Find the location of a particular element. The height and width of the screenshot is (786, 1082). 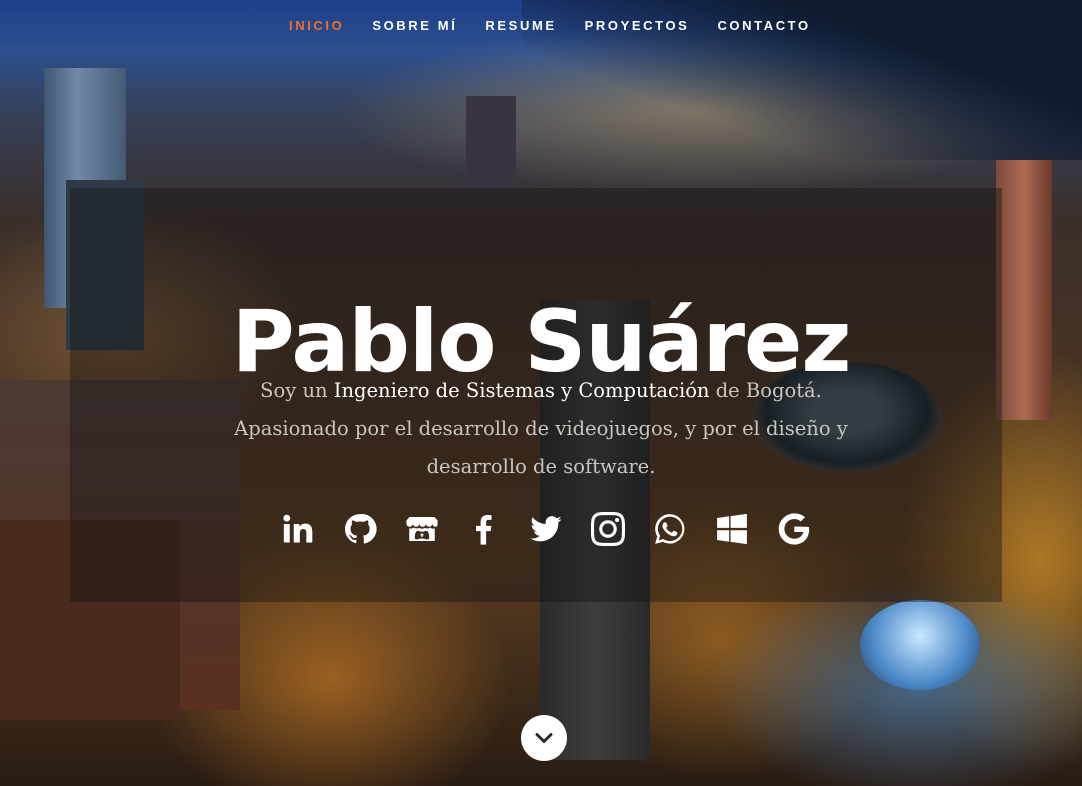

nav-item-proyectos: PROYECTOS is located at coordinates (637, 25).